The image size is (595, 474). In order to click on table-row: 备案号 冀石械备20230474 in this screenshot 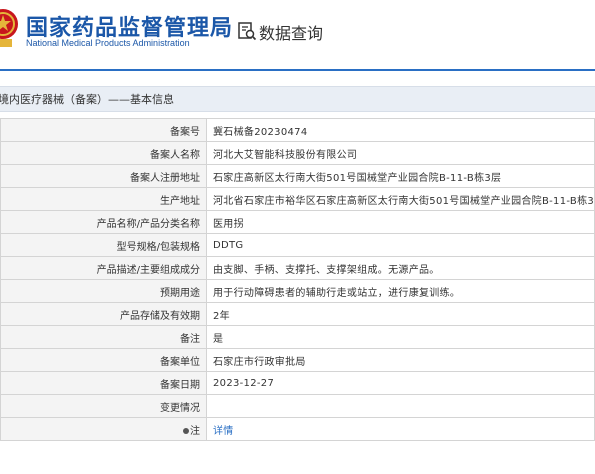, I will do `click(297, 130)`.